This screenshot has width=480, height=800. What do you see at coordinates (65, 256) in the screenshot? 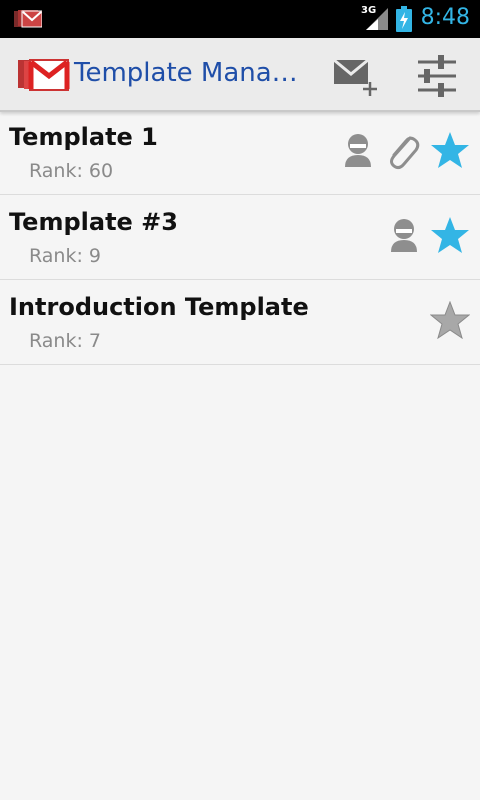
I see `template-rank: Rank: 9` at bounding box center [65, 256].